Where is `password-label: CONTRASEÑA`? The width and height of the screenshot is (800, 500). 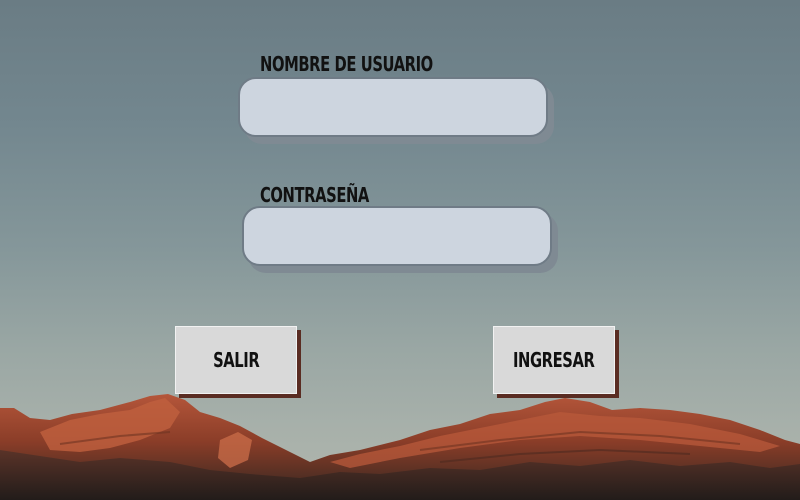 password-label: CONTRASEÑA is located at coordinates (314, 195).